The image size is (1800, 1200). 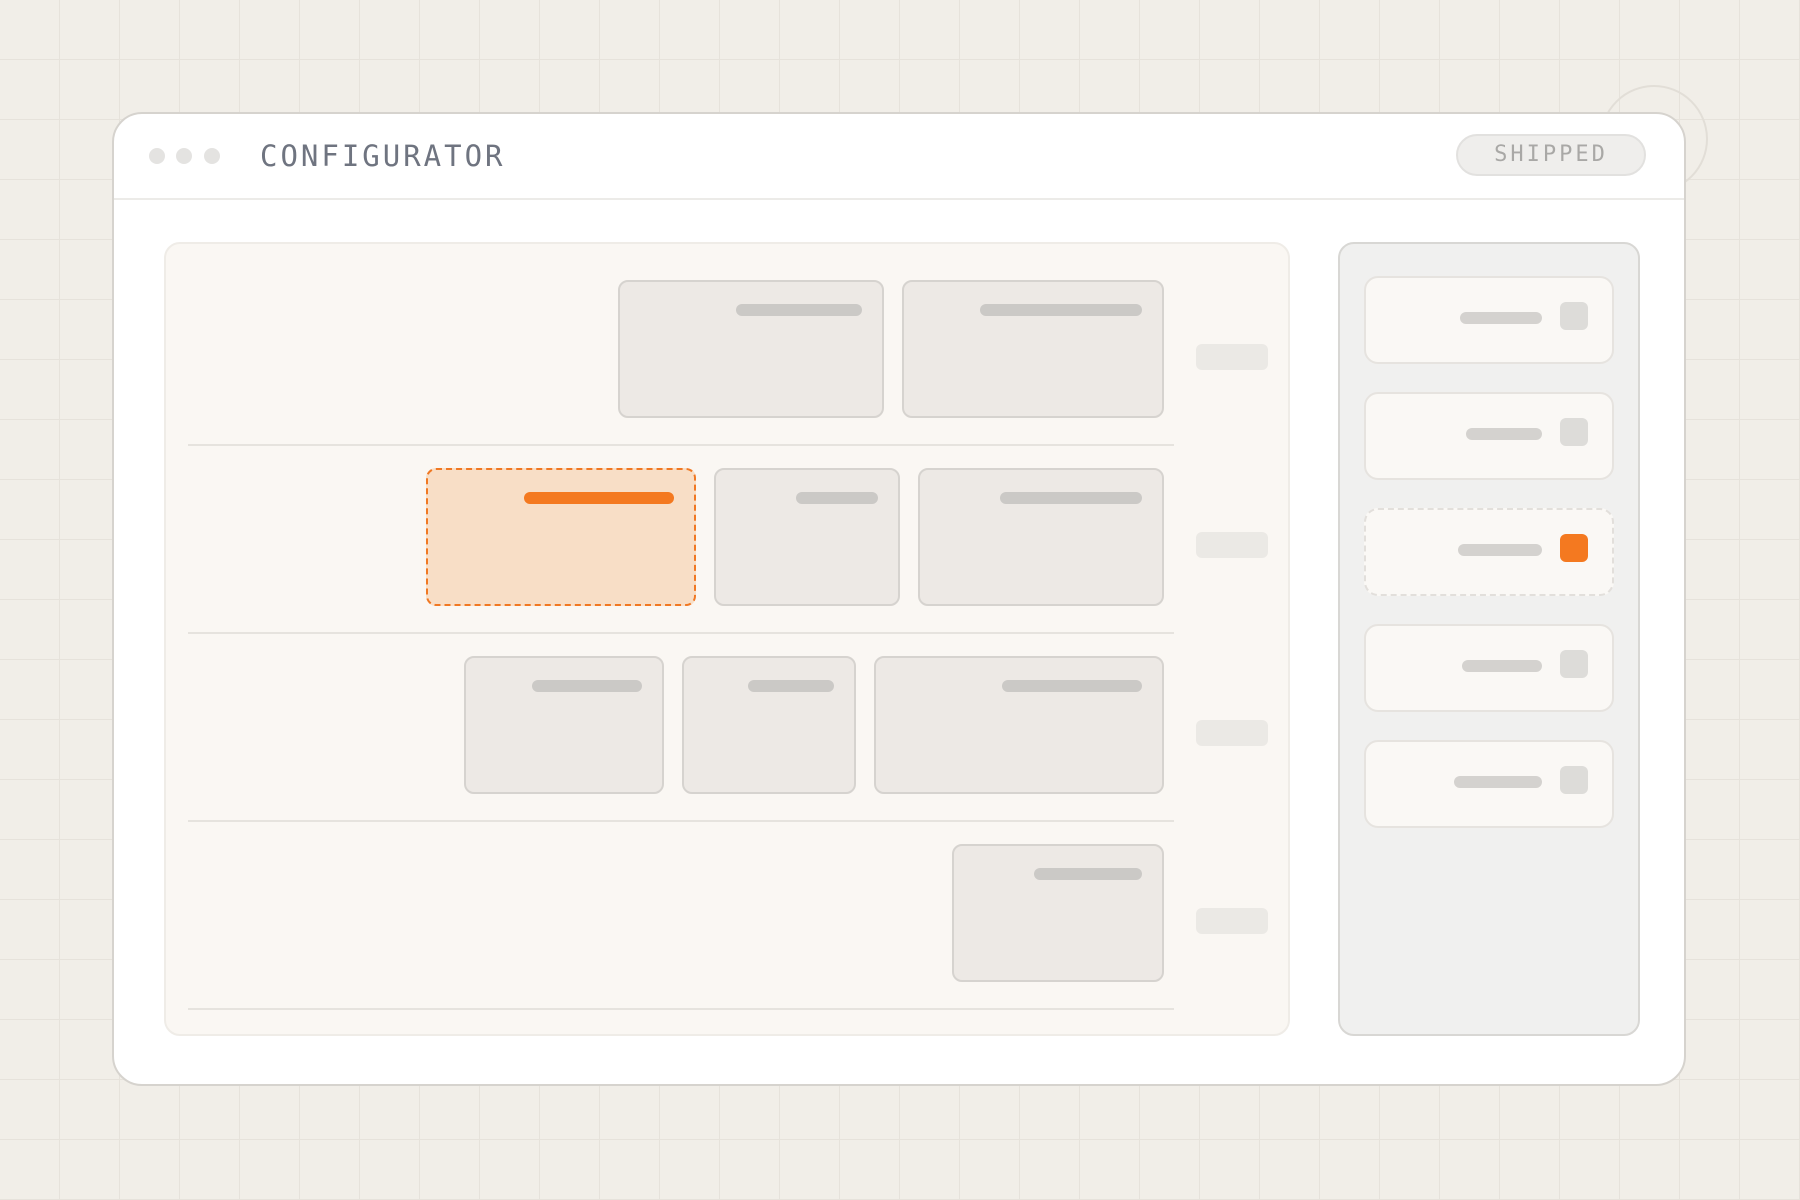 What do you see at coordinates (1574, 548) in the screenshot?
I see `option-checkbox-checked` at bounding box center [1574, 548].